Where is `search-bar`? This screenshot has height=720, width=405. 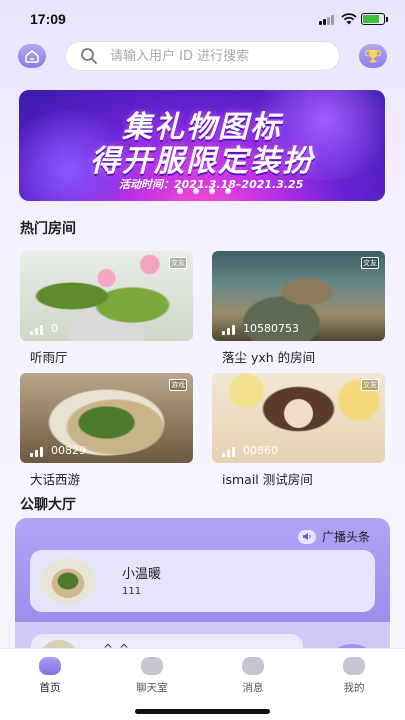
search-bar is located at coordinates (202, 56).